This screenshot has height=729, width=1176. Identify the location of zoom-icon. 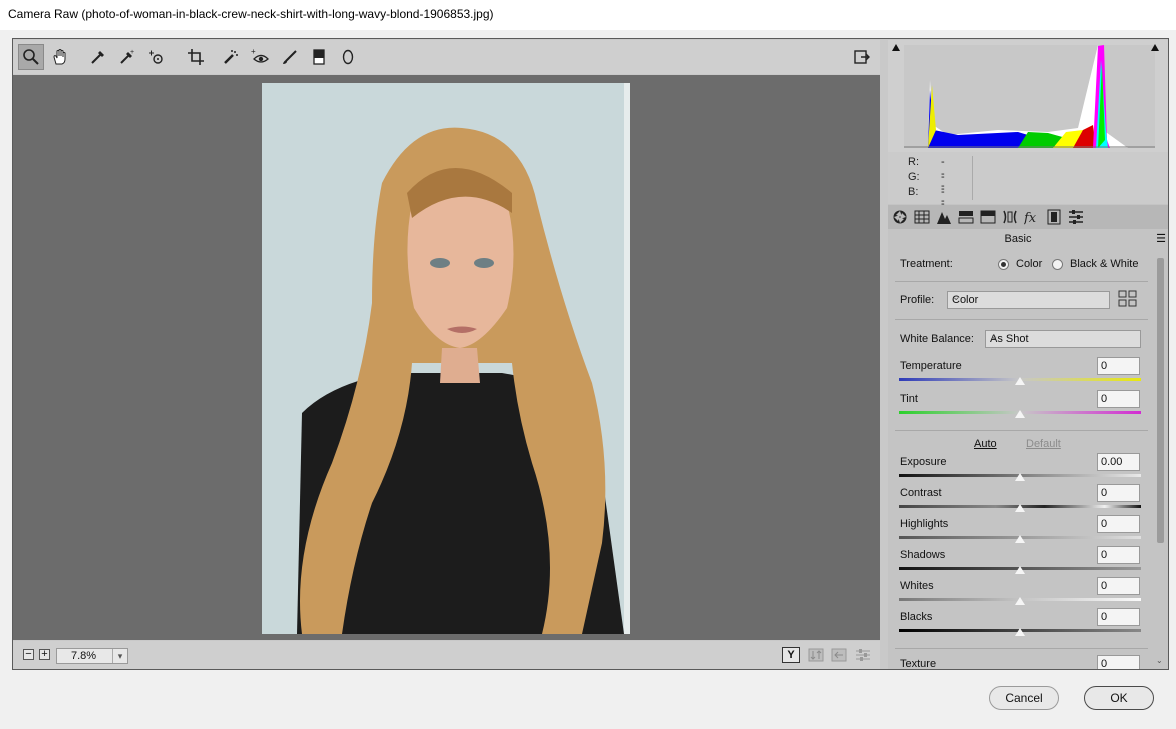
(31, 57).